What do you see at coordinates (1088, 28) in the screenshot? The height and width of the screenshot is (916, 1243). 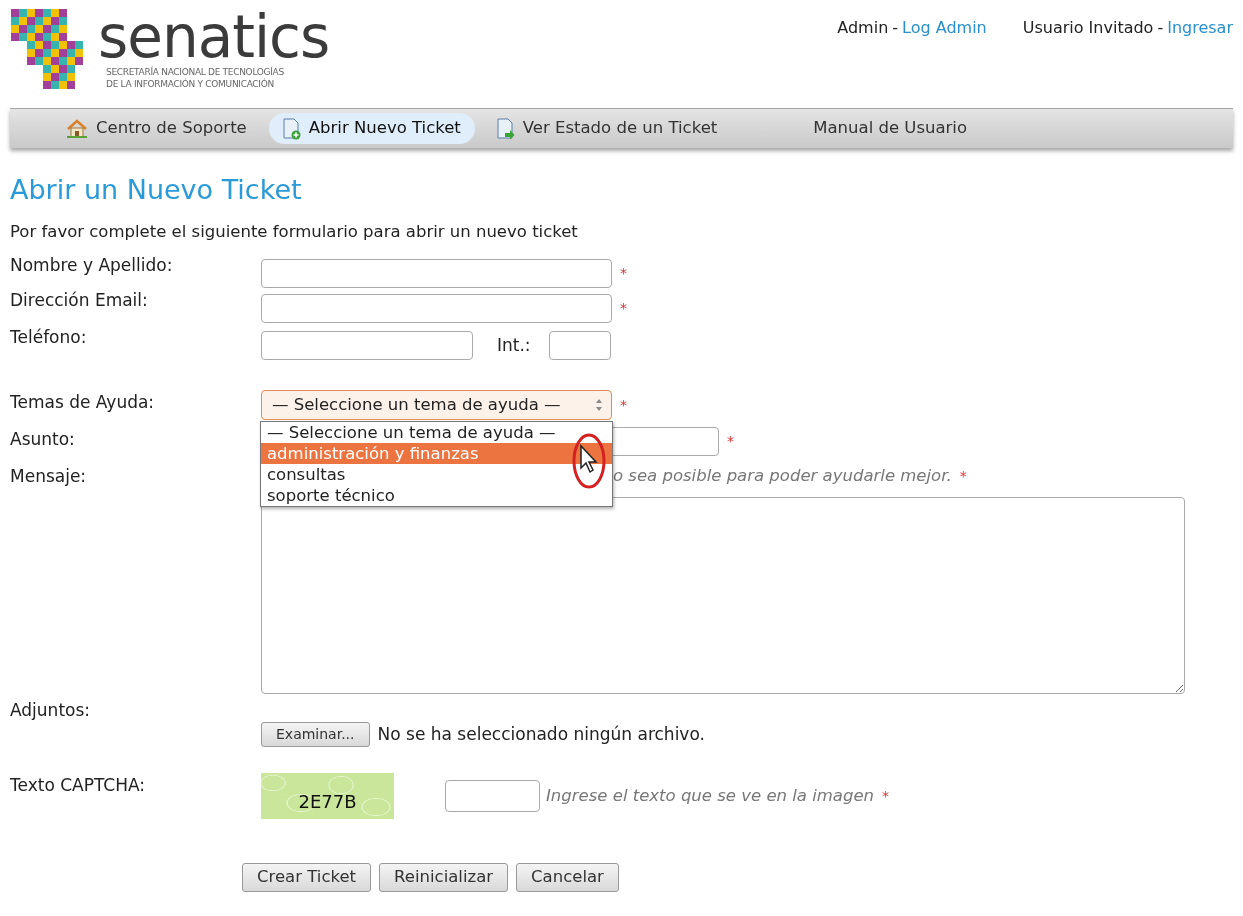 I see `user-label: Usuario Invitado` at bounding box center [1088, 28].